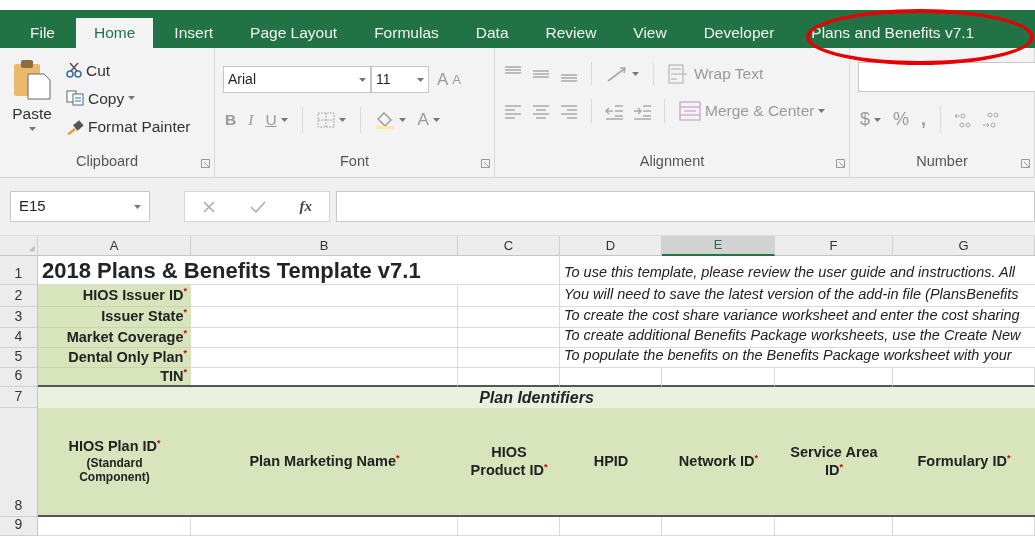  I want to click on column-heading: Plan Marketing Name*, so click(324, 462).